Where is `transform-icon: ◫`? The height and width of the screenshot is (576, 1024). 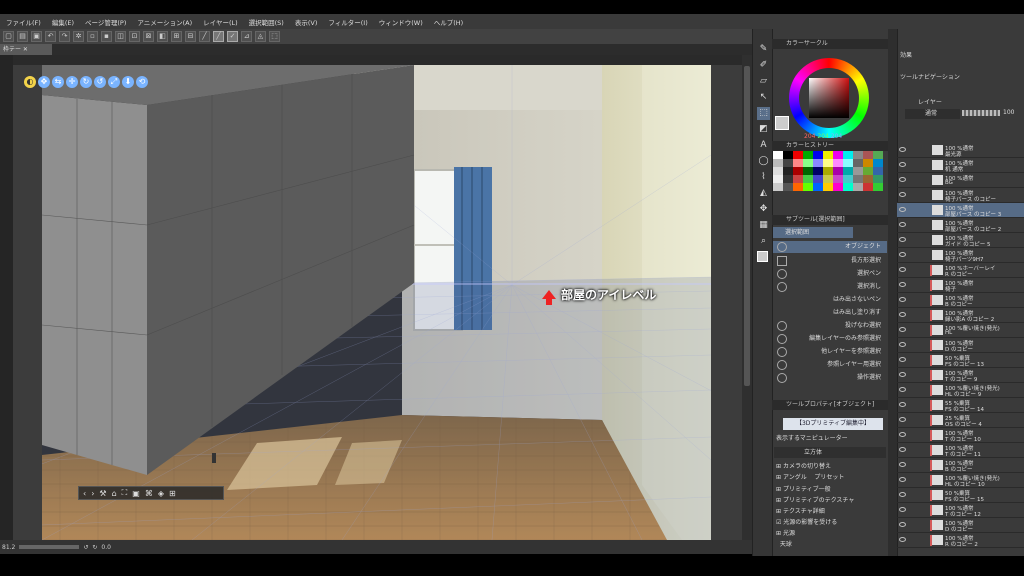
transform-icon: ◫ is located at coordinates (120, 36).